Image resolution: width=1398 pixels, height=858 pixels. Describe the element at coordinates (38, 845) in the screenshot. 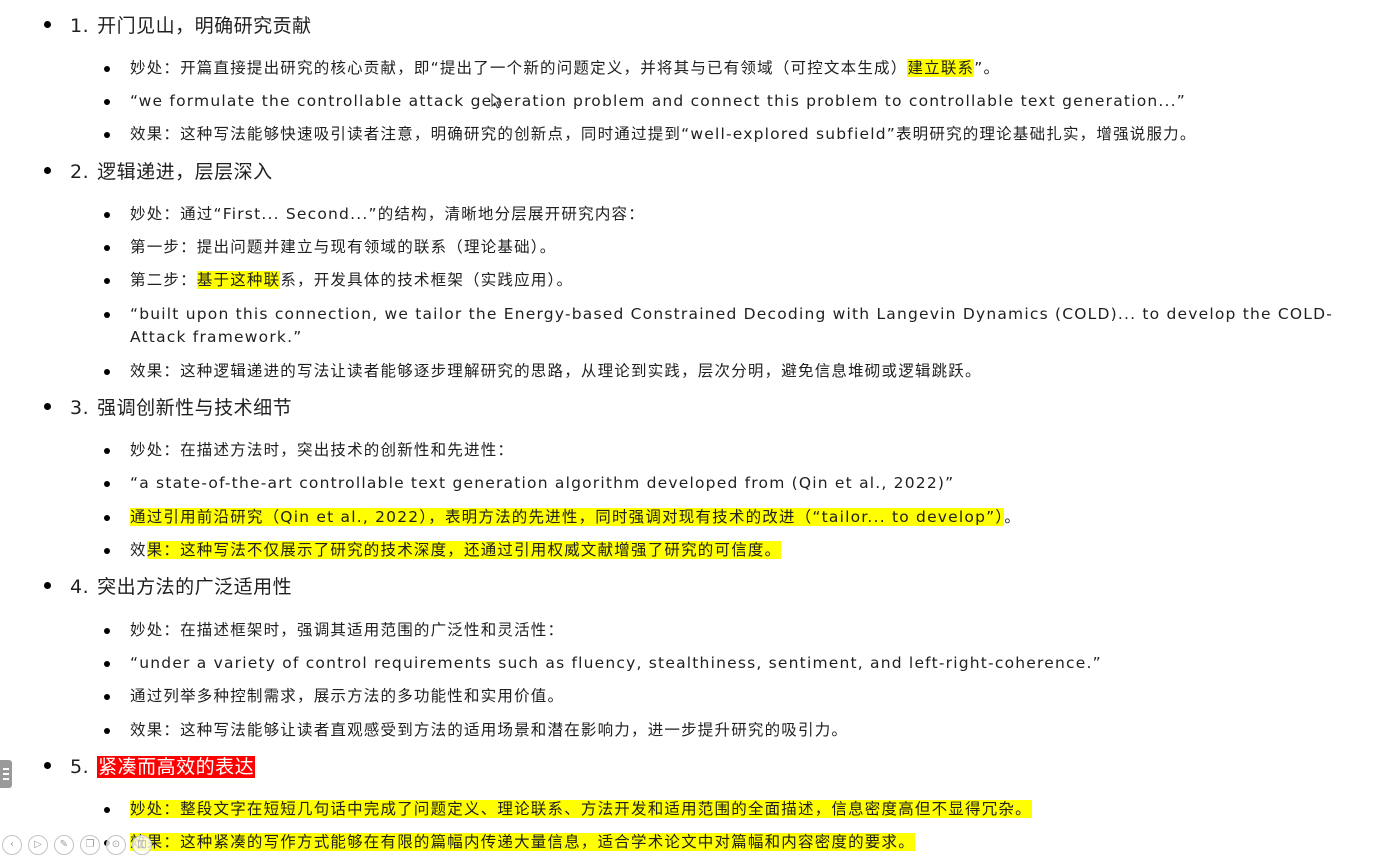

I see `play-icon: ▷` at that location.